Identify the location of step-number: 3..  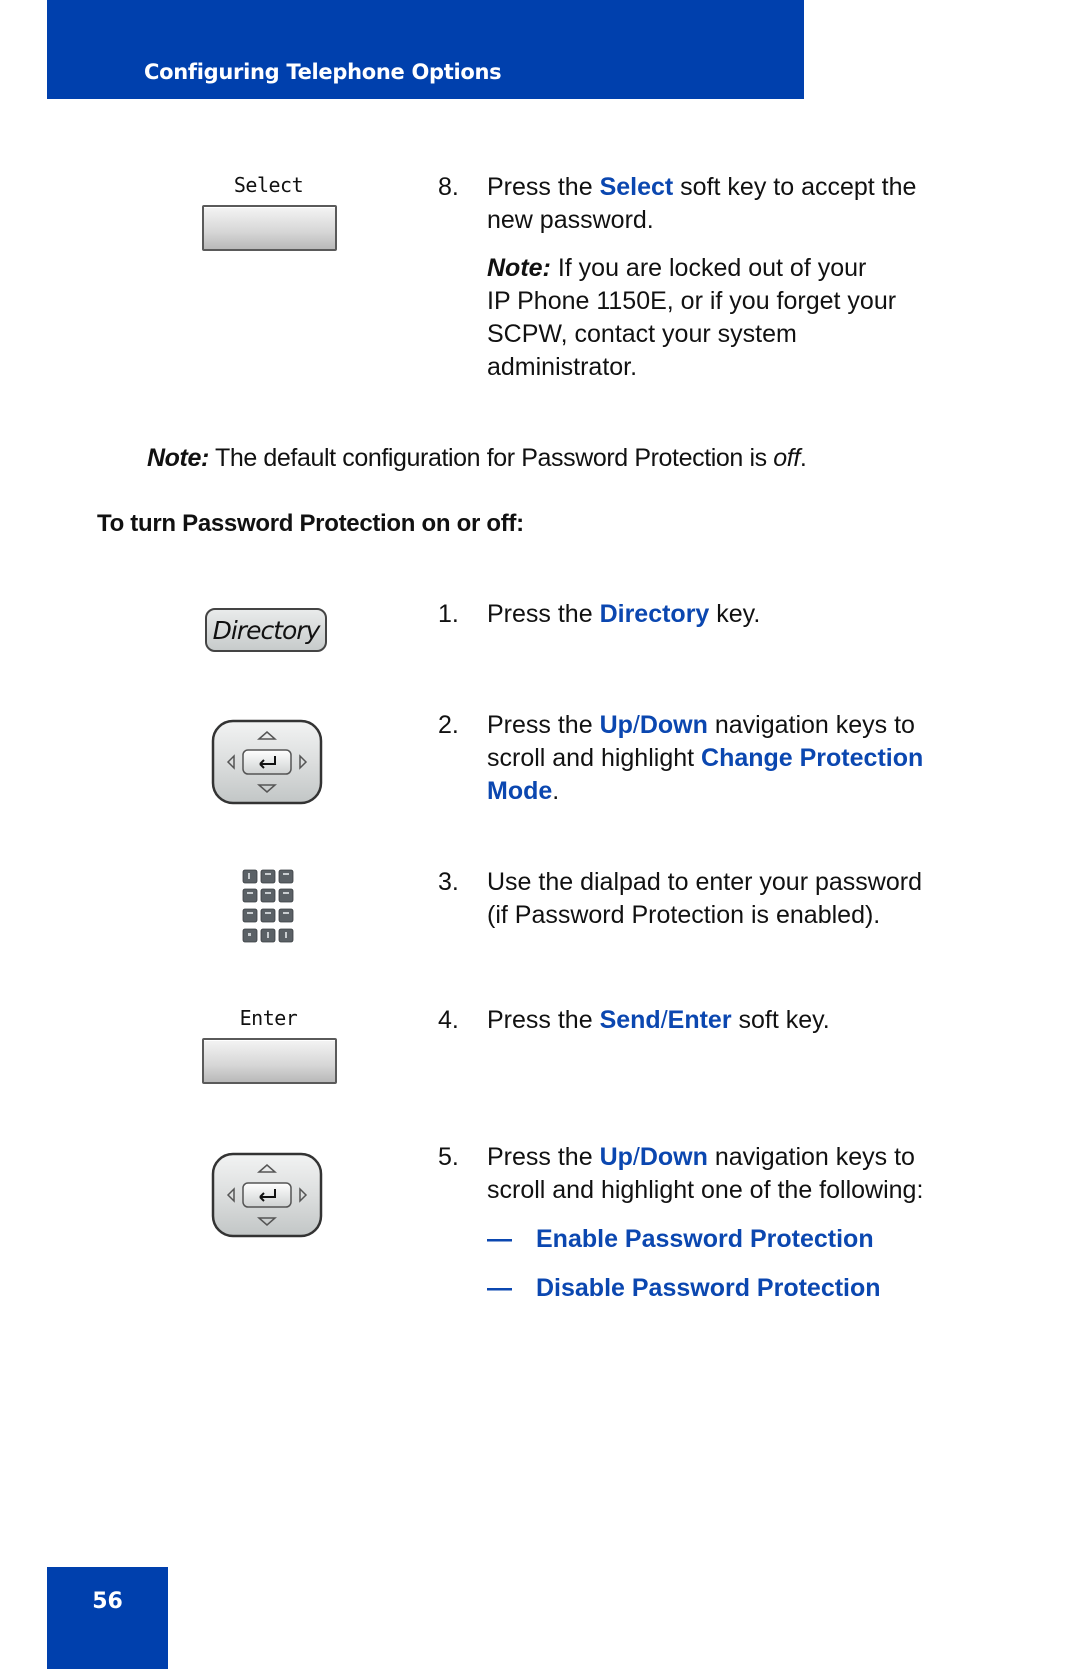
(448, 882).